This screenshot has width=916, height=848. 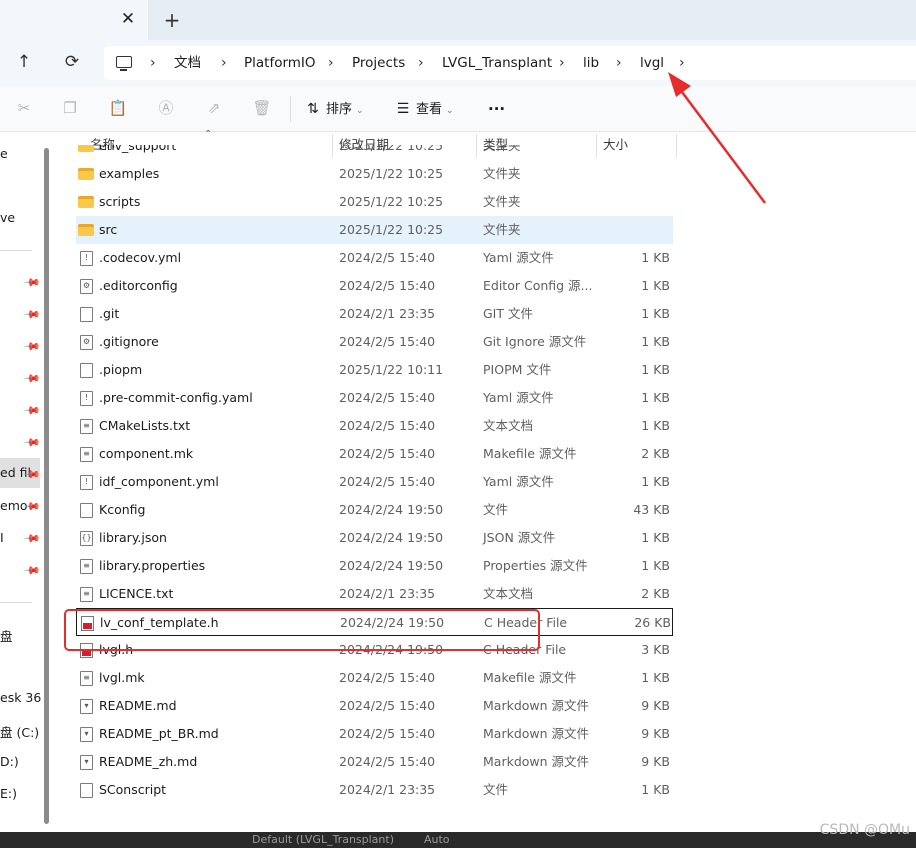 What do you see at coordinates (437, 840) in the screenshot?
I see `status-mode: Auto` at bounding box center [437, 840].